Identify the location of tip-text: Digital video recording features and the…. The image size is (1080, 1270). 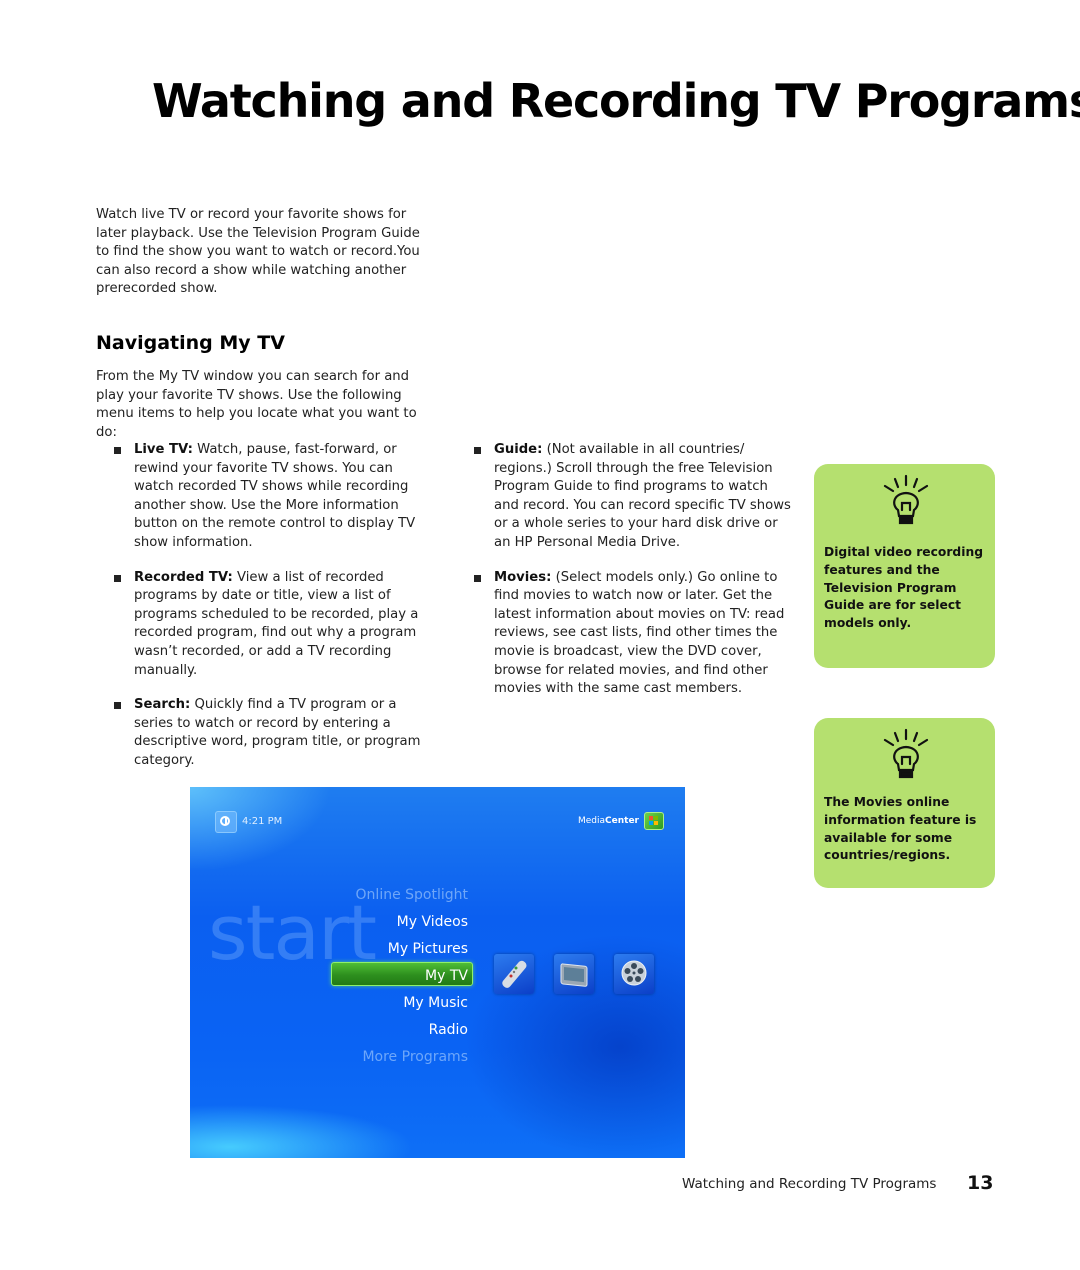
(903, 588).